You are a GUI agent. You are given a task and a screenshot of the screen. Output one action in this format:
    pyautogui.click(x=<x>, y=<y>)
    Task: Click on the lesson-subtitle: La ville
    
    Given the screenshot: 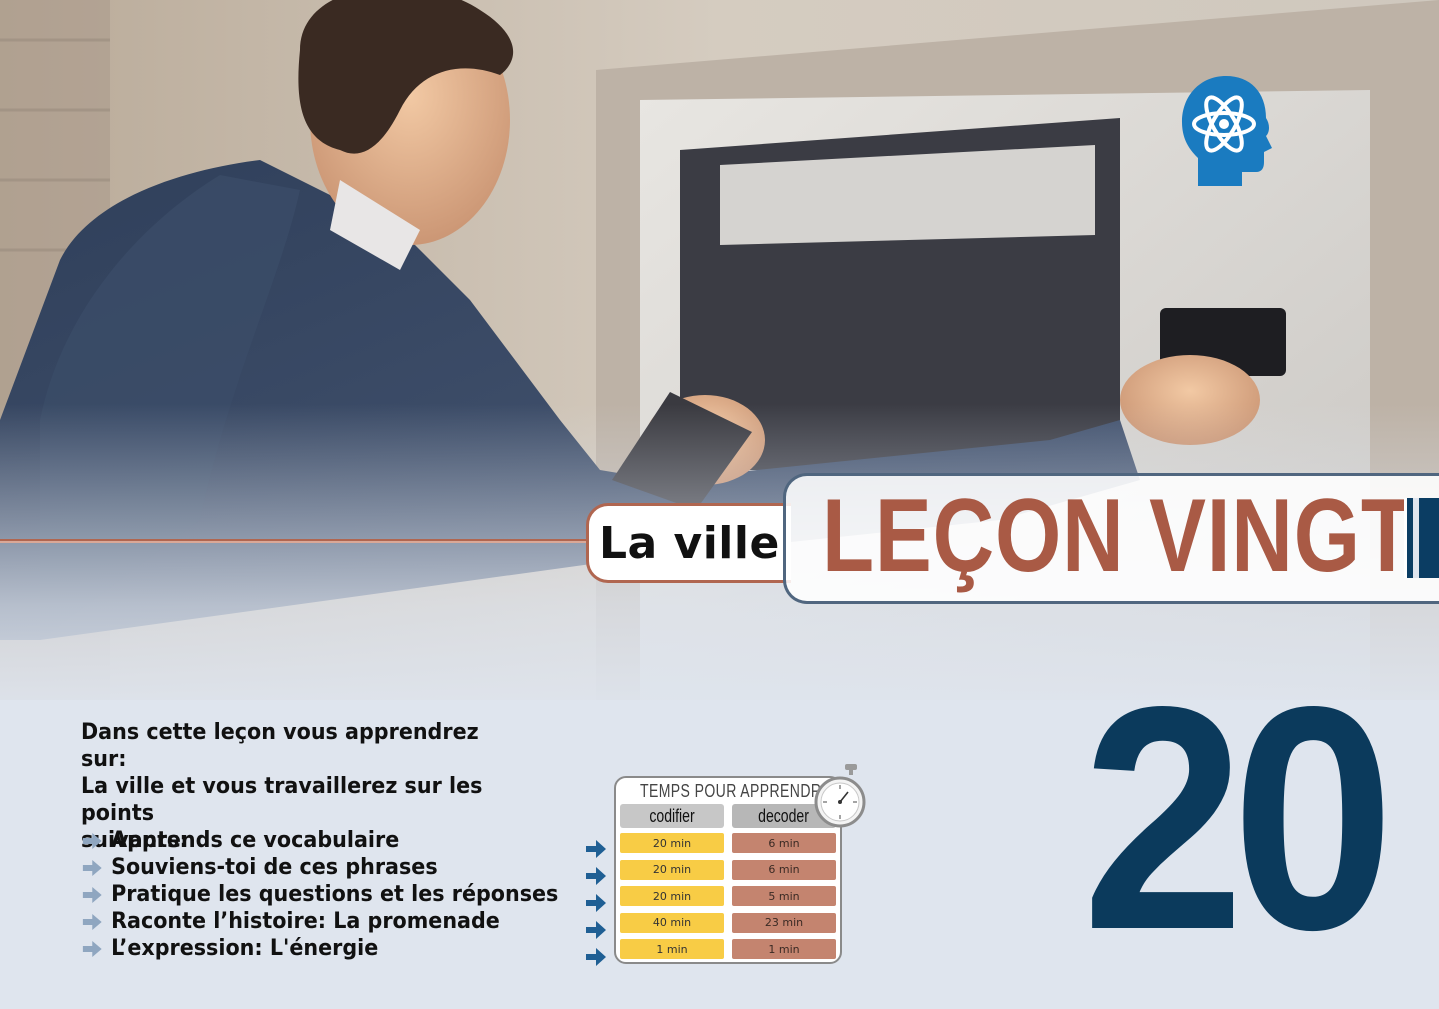 What is the action you would take?
    pyautogui.click(x=689, y=543)
    